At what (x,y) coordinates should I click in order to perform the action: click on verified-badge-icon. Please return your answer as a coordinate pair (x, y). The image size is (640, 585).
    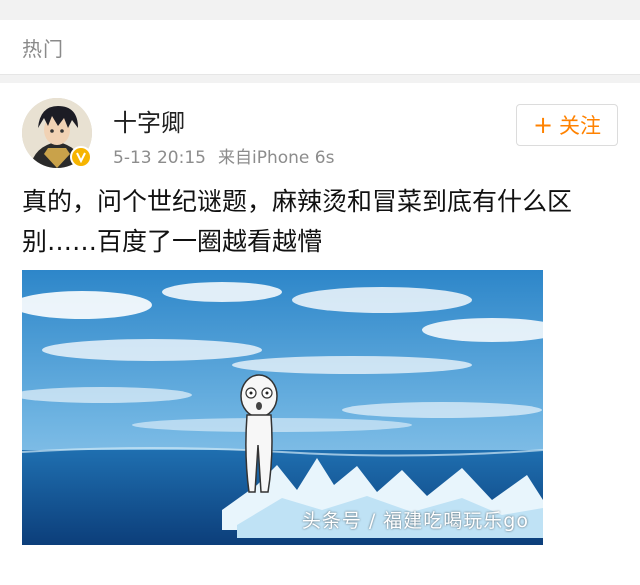
    Looking at the image, I should click on (81, 157).